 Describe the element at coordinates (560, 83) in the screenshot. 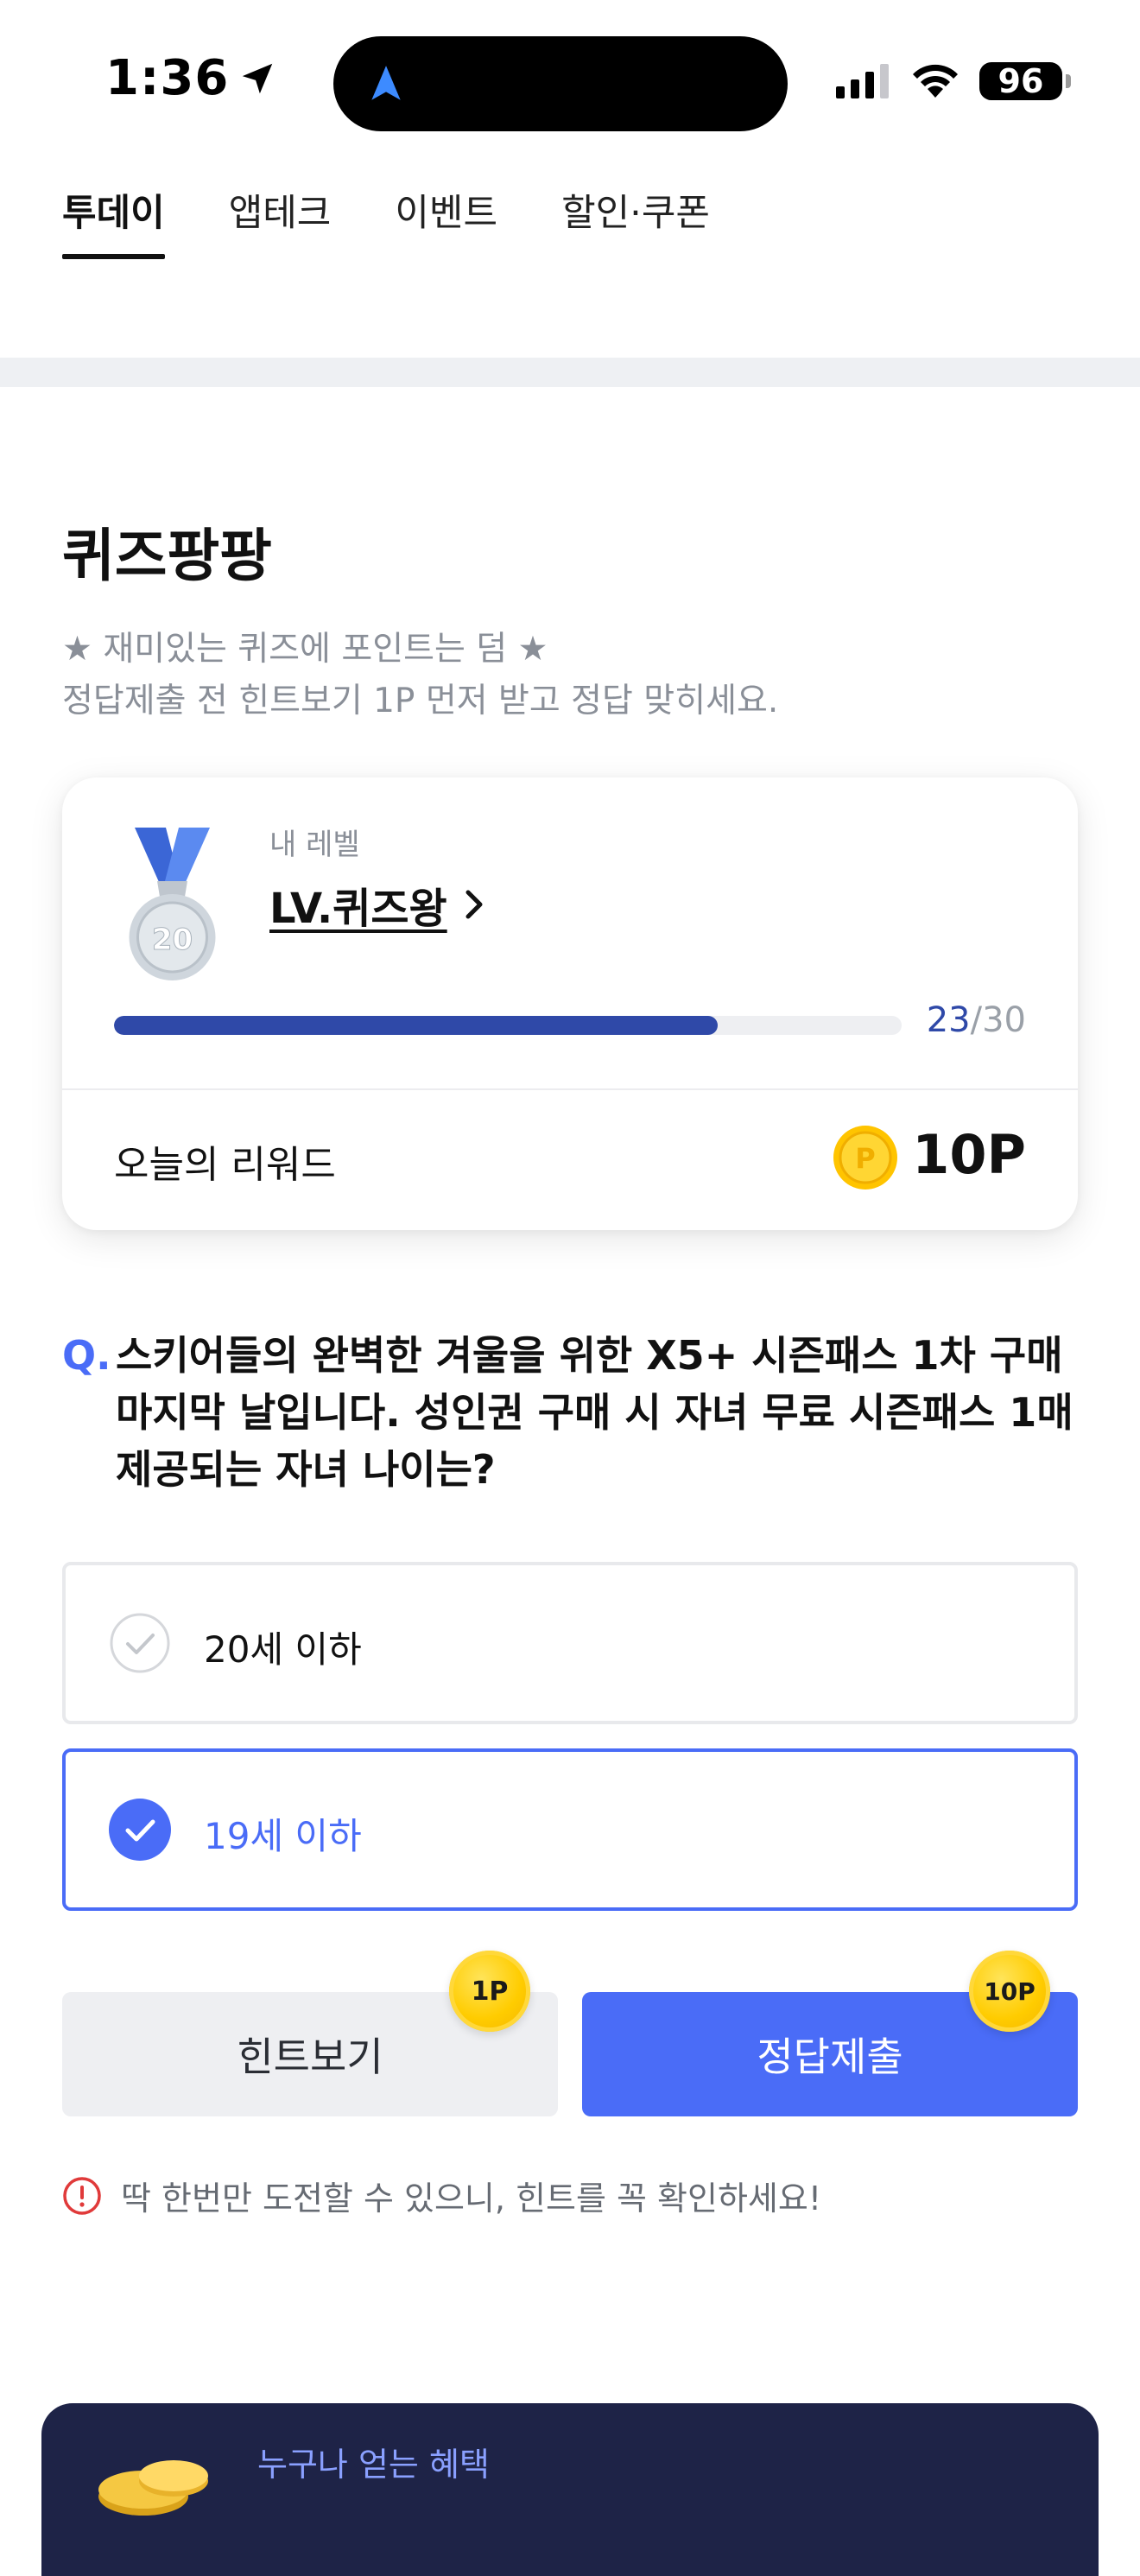

I see `dynamic-island` at that location.